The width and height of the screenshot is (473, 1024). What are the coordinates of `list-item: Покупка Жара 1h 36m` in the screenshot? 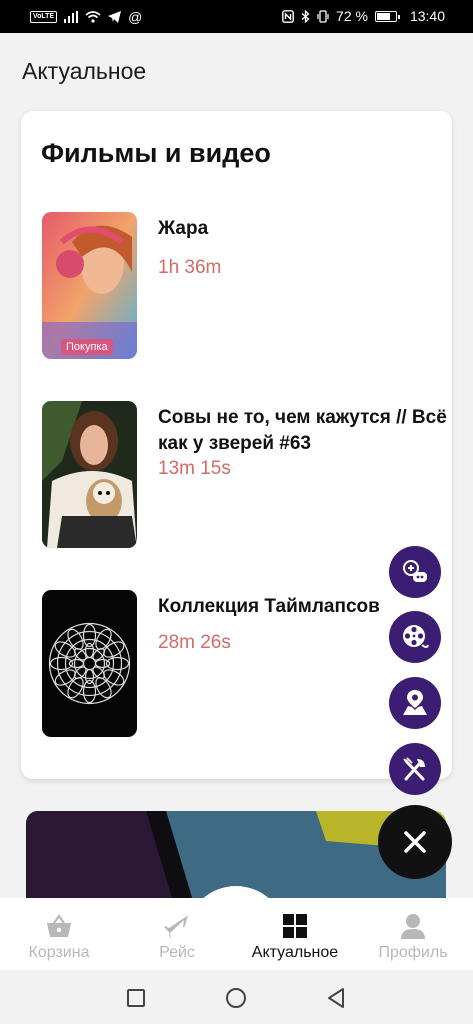 It's located at (242, 285).